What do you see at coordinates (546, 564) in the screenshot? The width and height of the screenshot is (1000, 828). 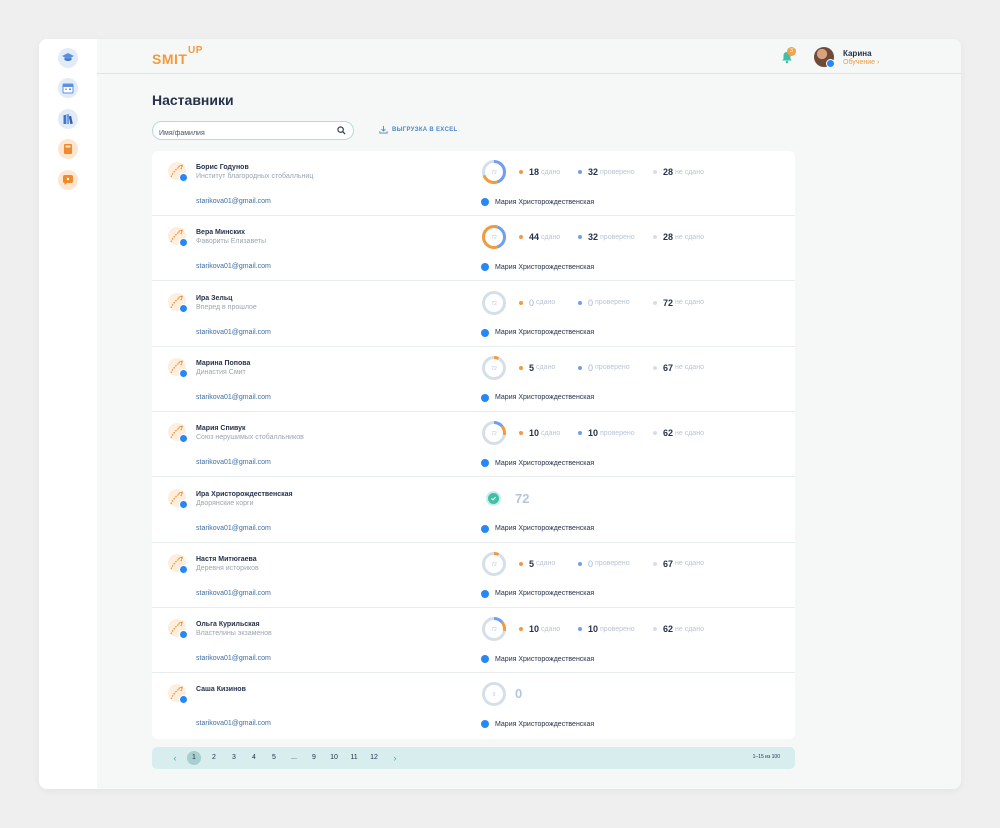 I see `stat-label: сдано` at bounding box center [546, 564].